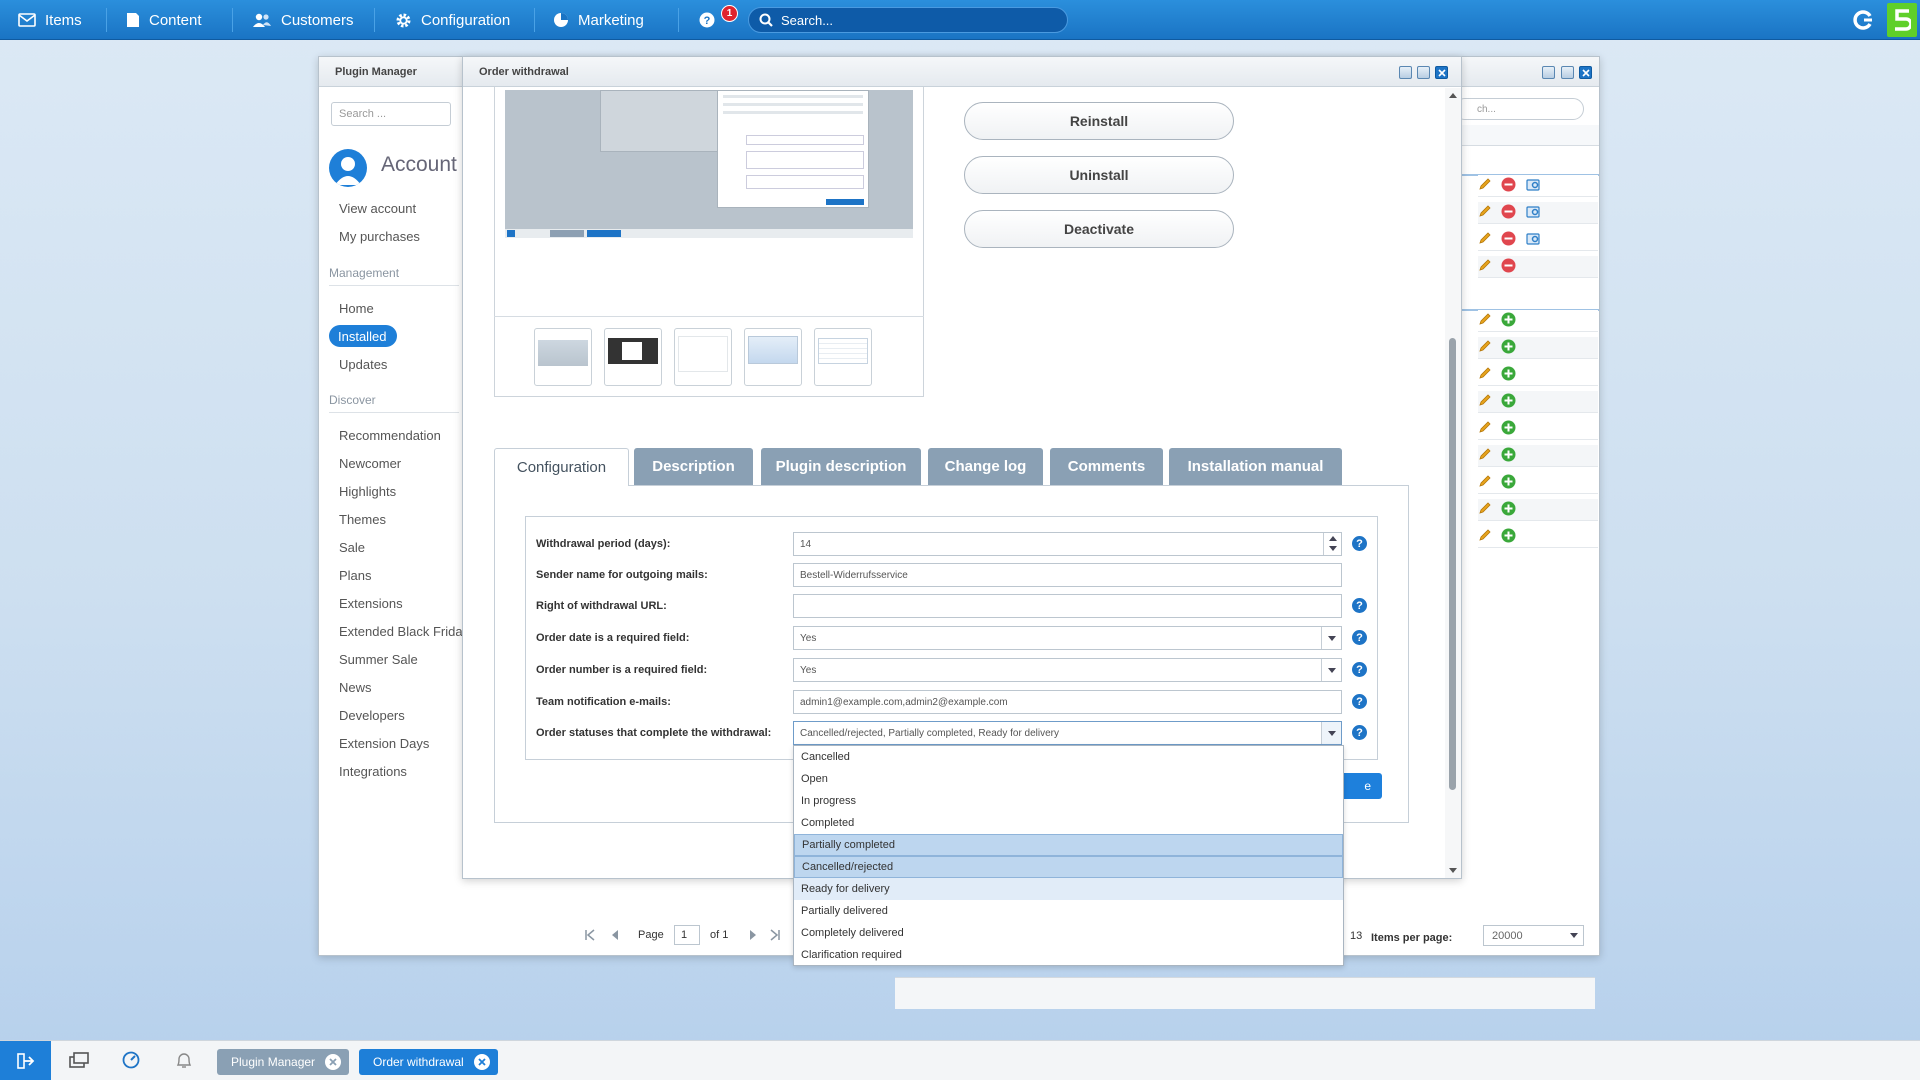 The height and width of the screenshot is (1080, 1920). I want to click on option-partially-delivered: Partially delivered, so click(1068, 911).